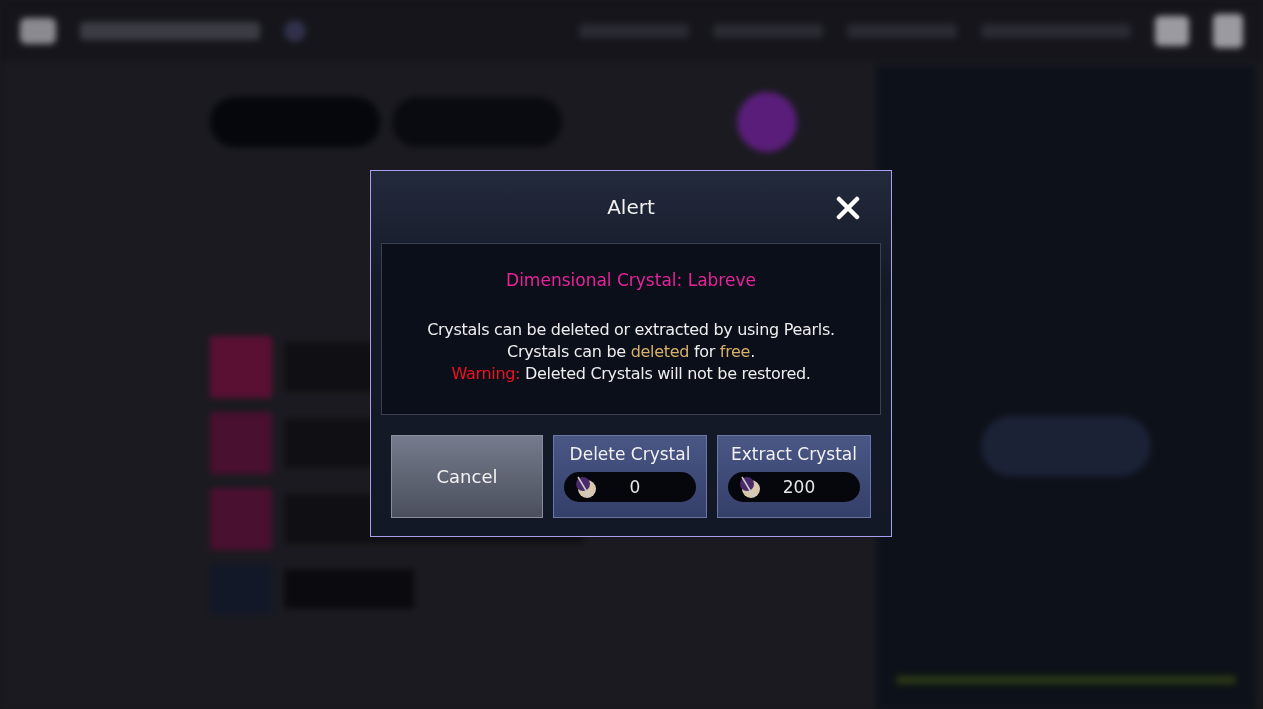  Describe the element at coordinates (794, 487) in the screenshot. I see `cost-display: 200` at that location.